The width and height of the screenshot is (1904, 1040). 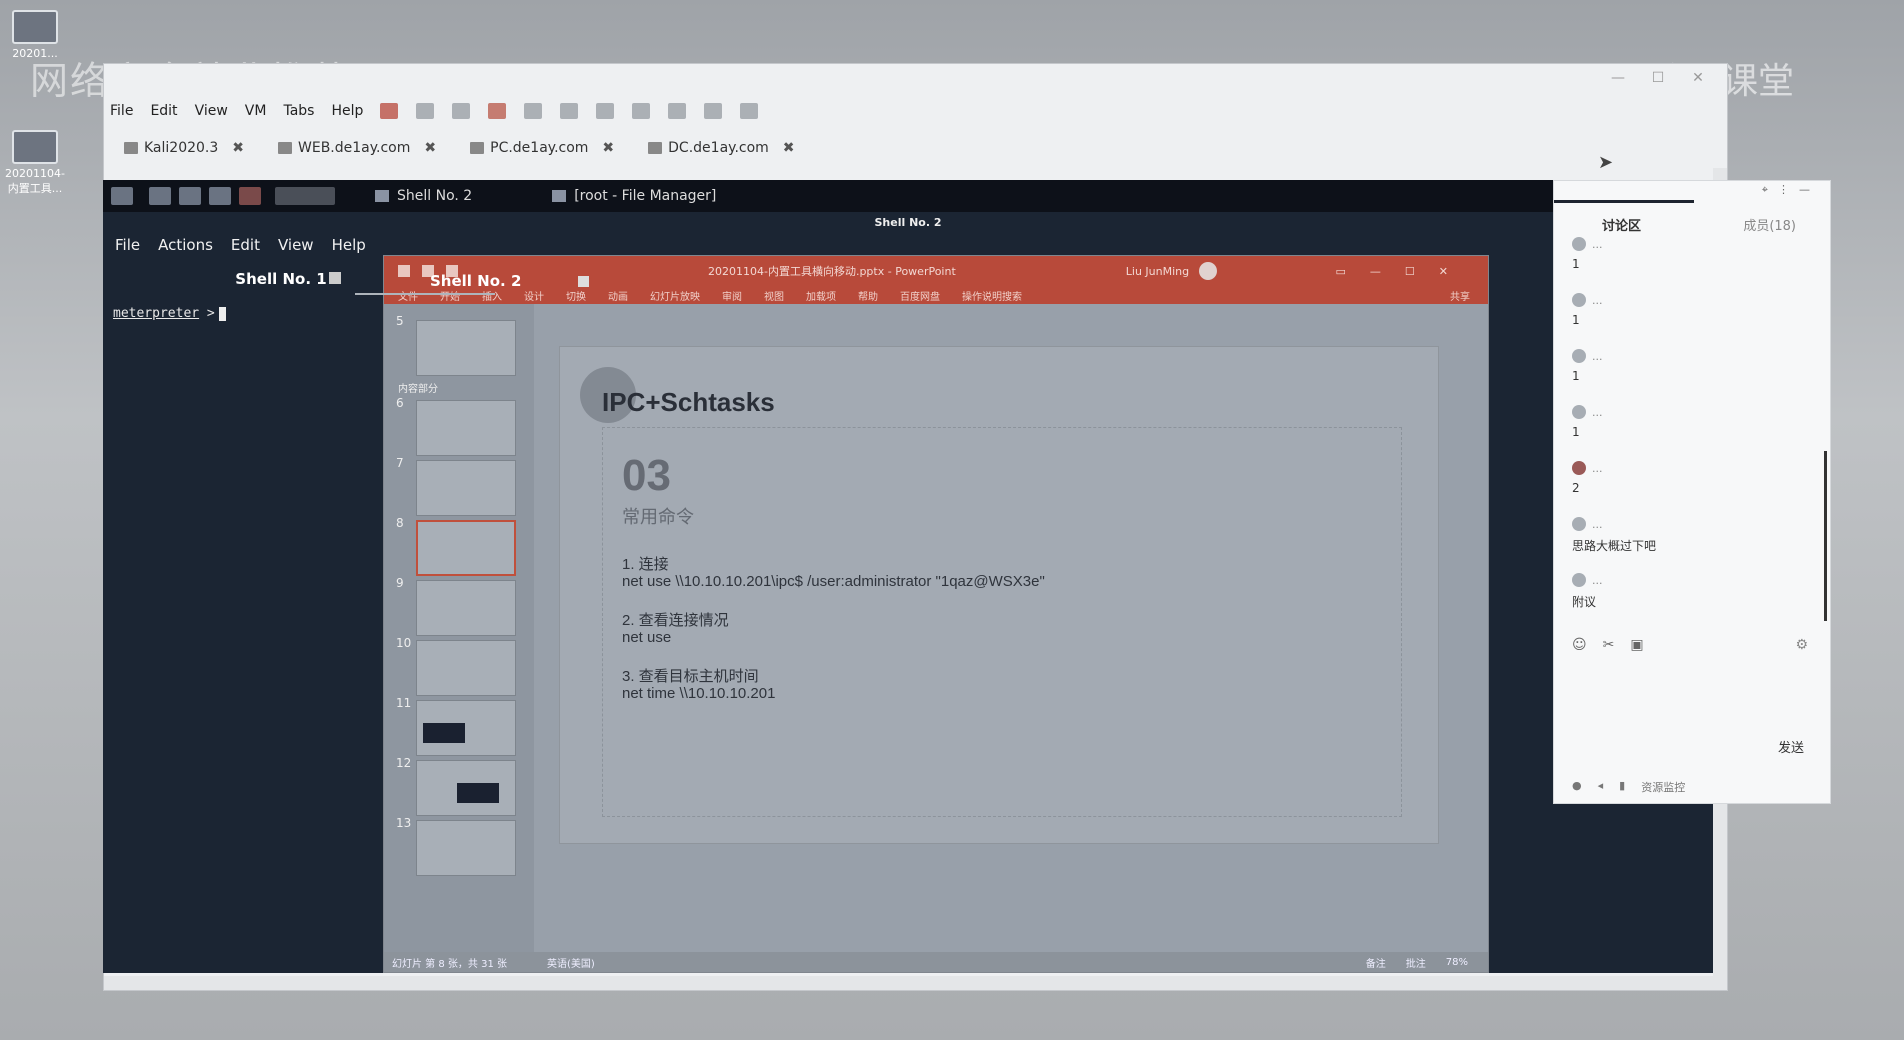 I want to click on snapshot-restore-icon, so click(x=605, y=111).